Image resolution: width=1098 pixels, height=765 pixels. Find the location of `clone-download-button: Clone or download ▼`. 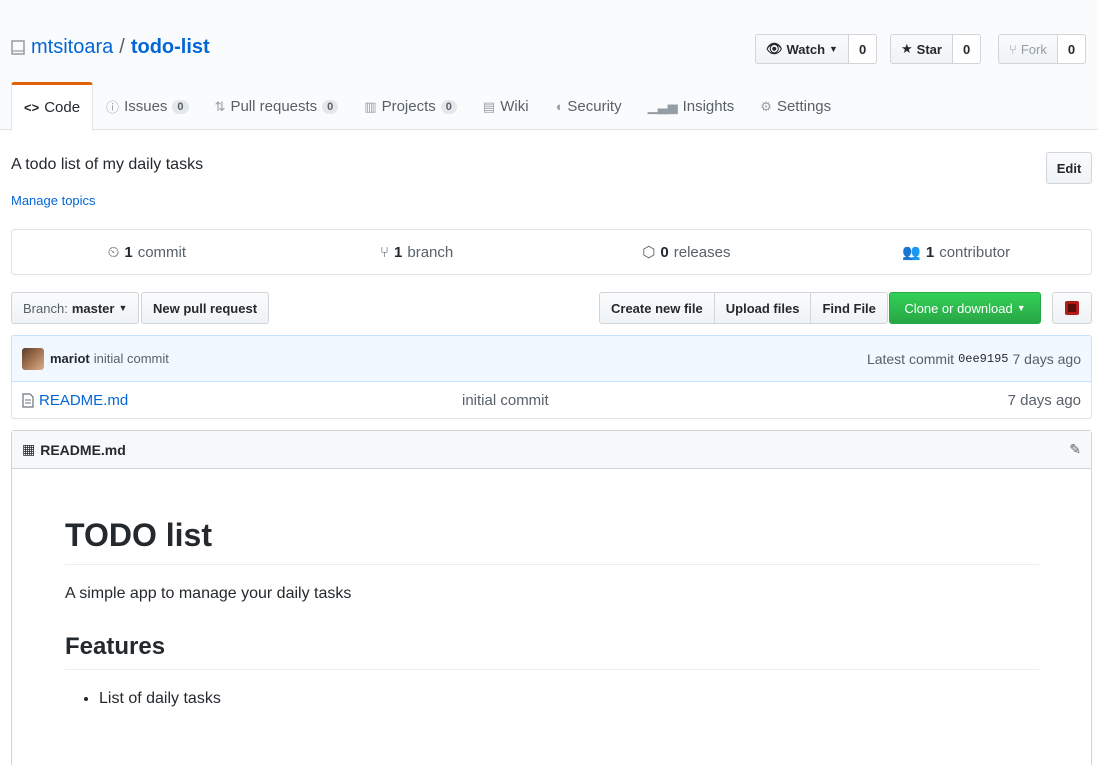

clone-download-button: Clone or download ▼ is located at coordinates (965, 308).